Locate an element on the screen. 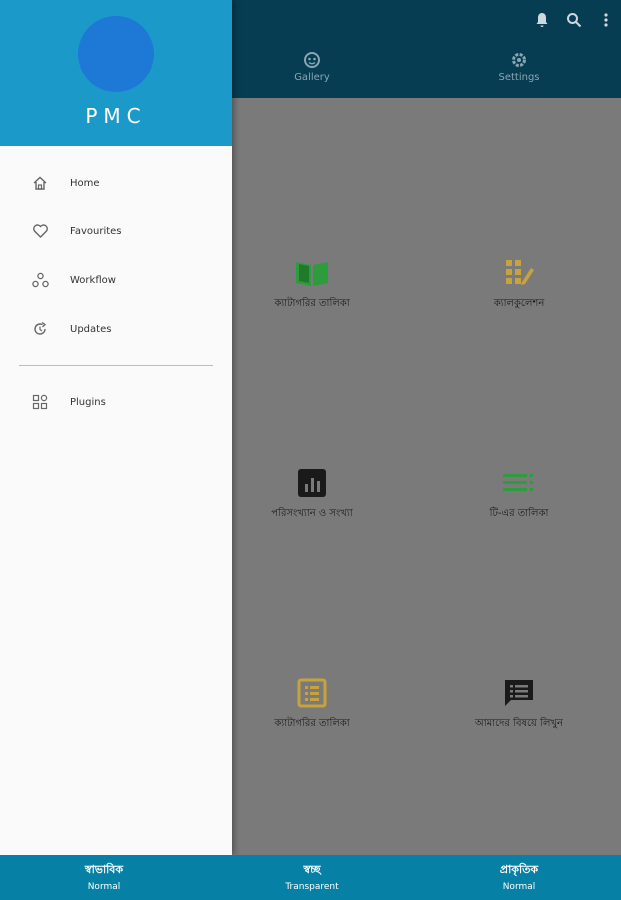  drawer-item-label: Home is located at coordinates (85, 183).